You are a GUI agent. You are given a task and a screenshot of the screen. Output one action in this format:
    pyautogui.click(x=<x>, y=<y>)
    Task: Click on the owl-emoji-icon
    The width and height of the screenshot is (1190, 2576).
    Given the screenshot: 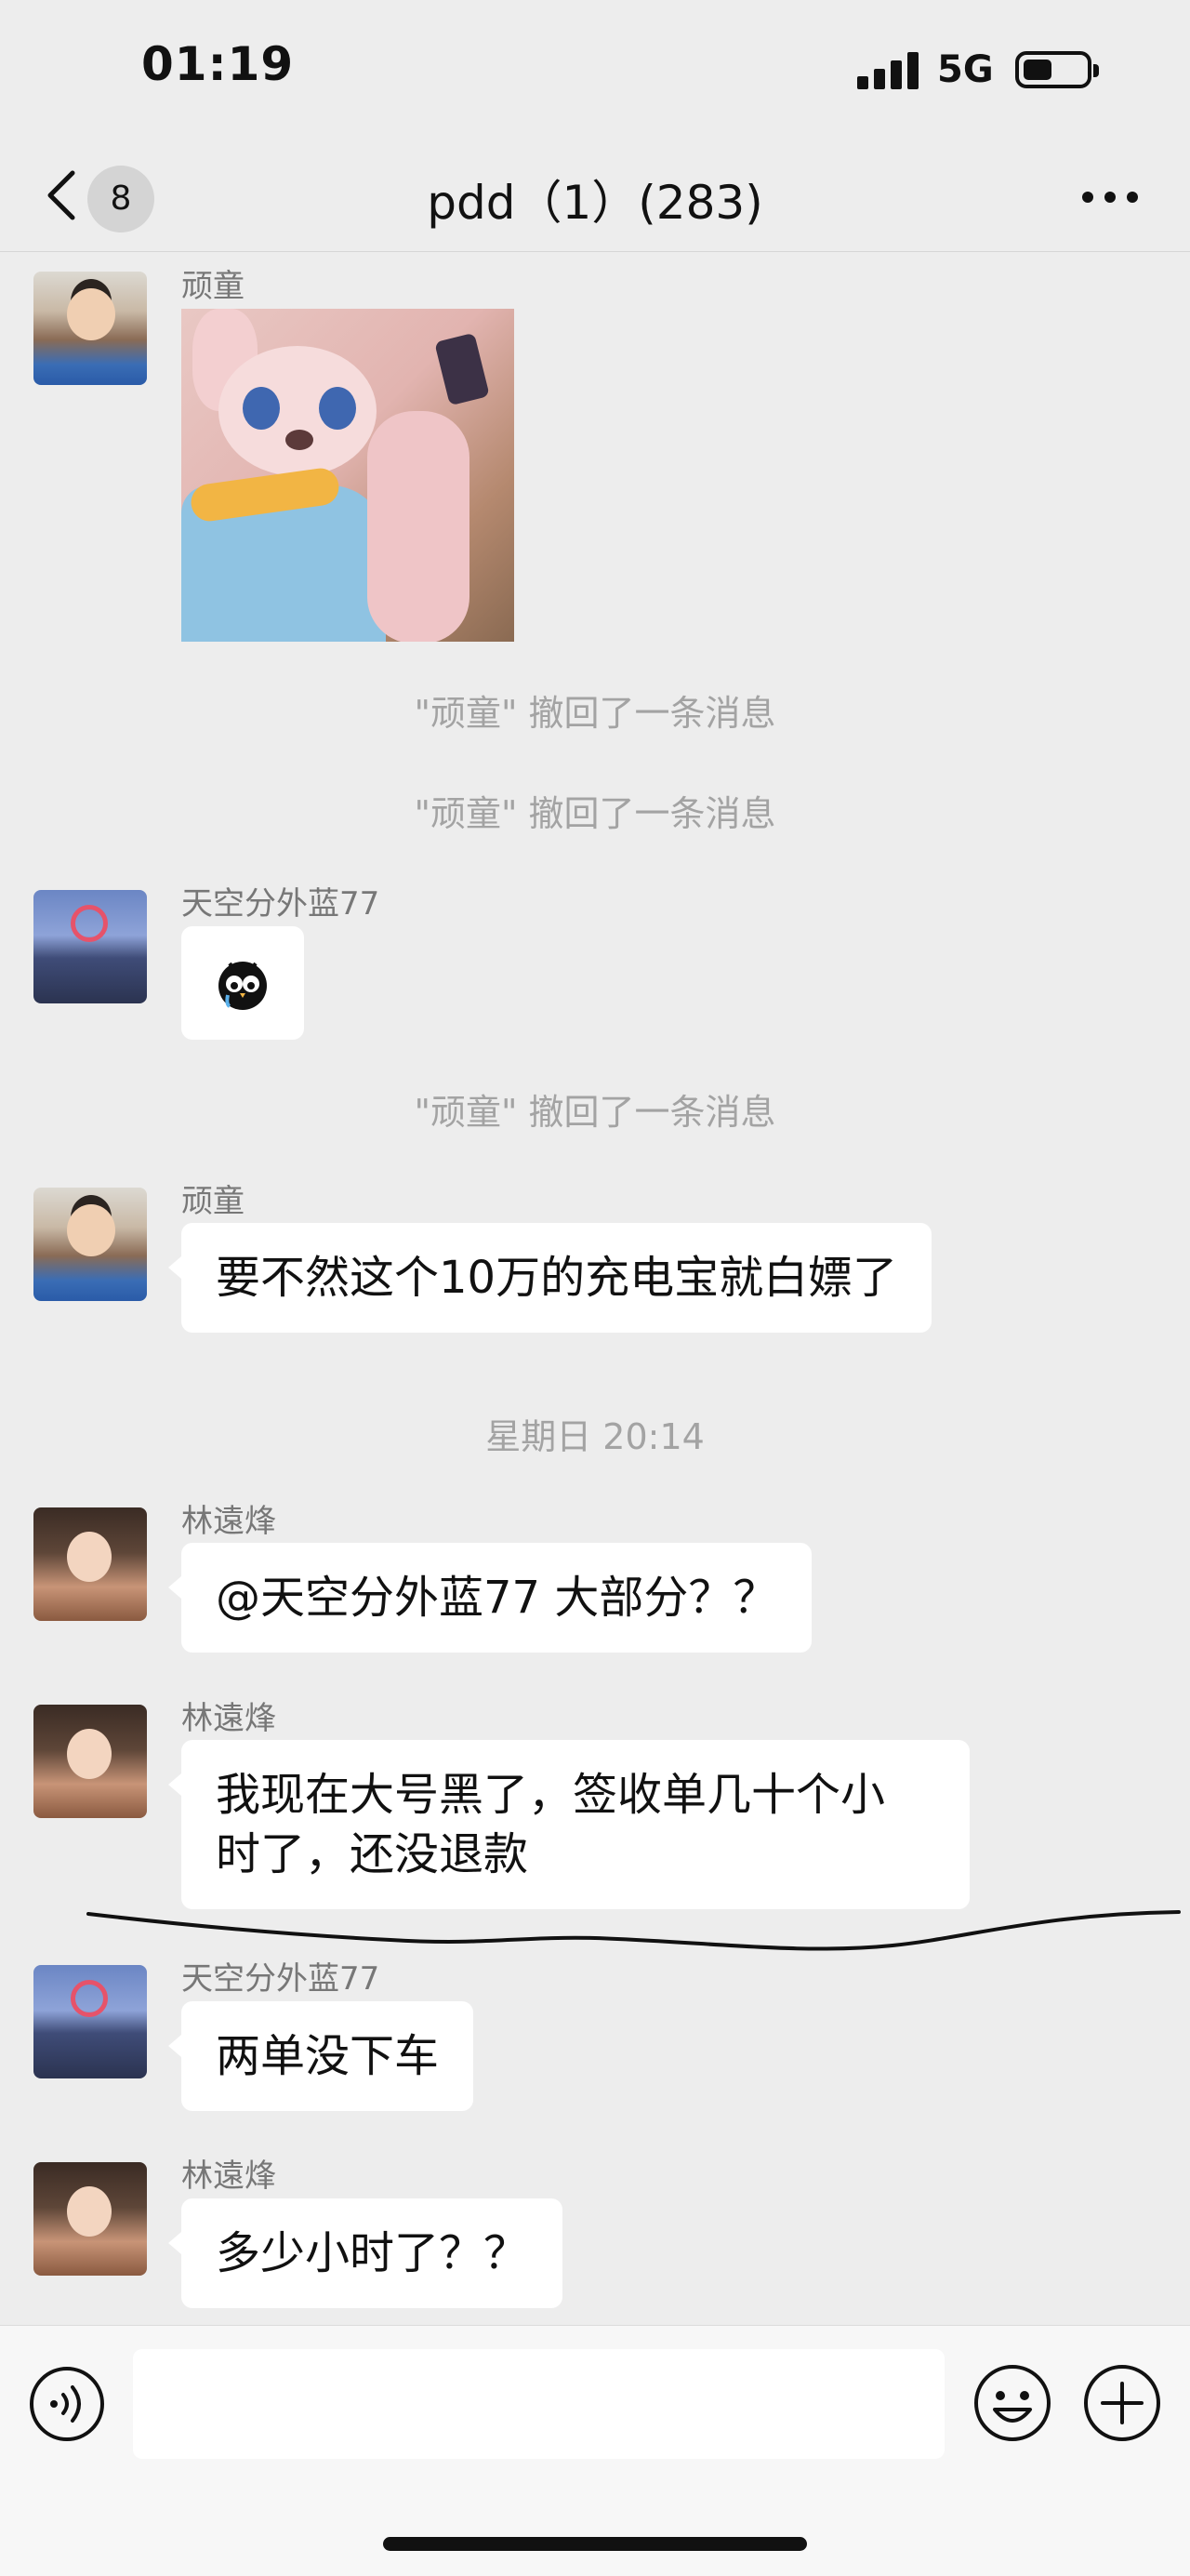 What is the action you would take?
    pyautogui.click(x=242, y=986)
    